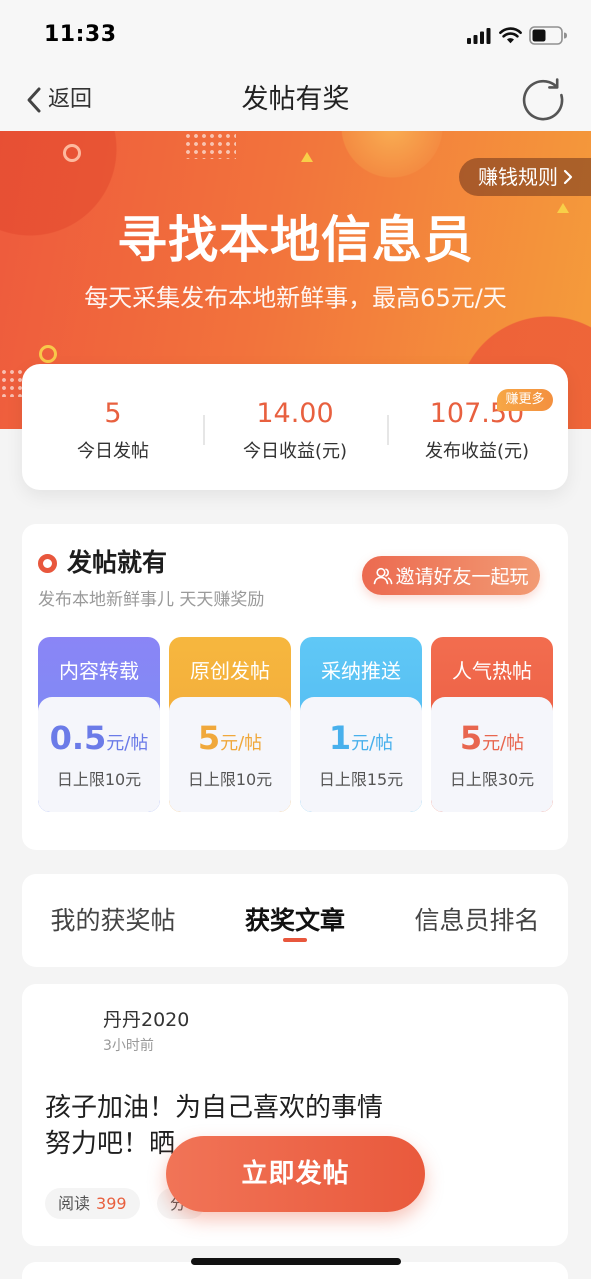  What do you see at coordinates (295, 413) in the screenshot?
I see `stat-value: 14.00` at bounding box center [295, 413].